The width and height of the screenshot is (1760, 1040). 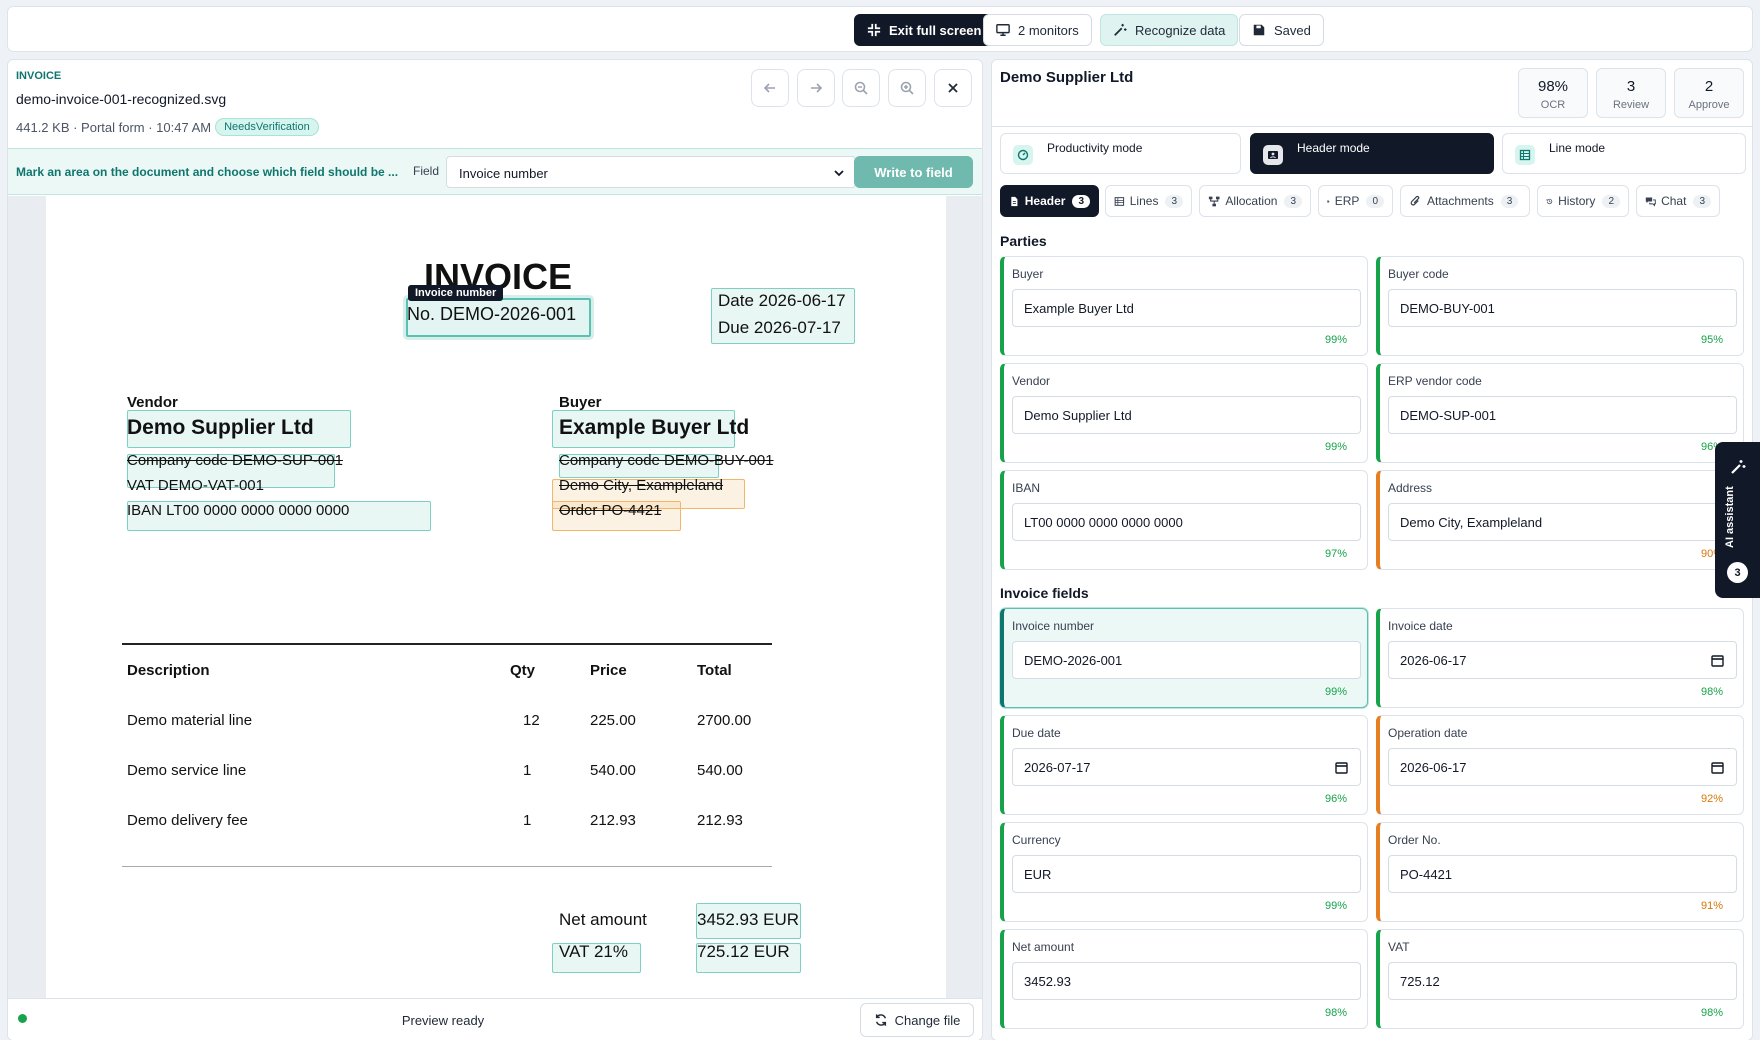 I want to click on arrow-right-icon, so click(x=817, y=88).